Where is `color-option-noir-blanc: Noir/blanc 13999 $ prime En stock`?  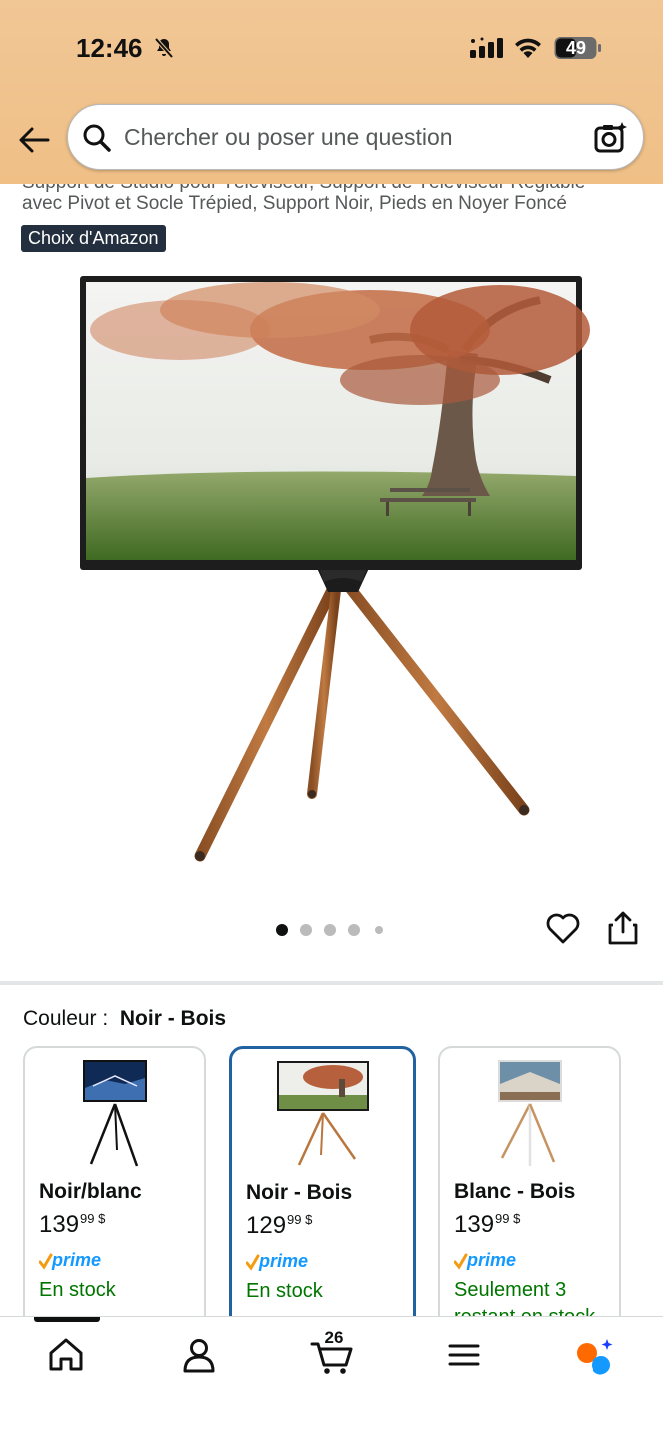 color-option-noir-blanc: Noir/blanc 13999 $ prime En stock is located at coordinates (114, 1191).